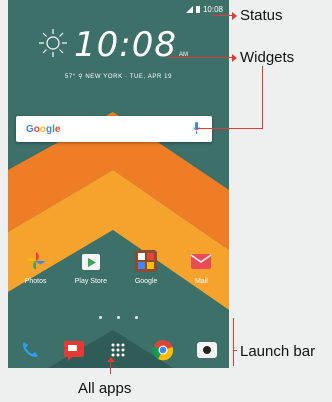  Describe the element at coordinates (125, 45) in the screenshot. I see `widget-time: 10:08` at that location.